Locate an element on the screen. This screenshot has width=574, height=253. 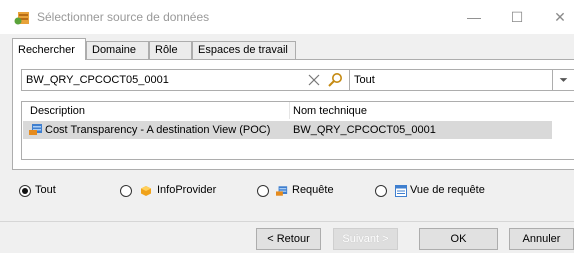
column-divider is located at coordinates (289, 110).